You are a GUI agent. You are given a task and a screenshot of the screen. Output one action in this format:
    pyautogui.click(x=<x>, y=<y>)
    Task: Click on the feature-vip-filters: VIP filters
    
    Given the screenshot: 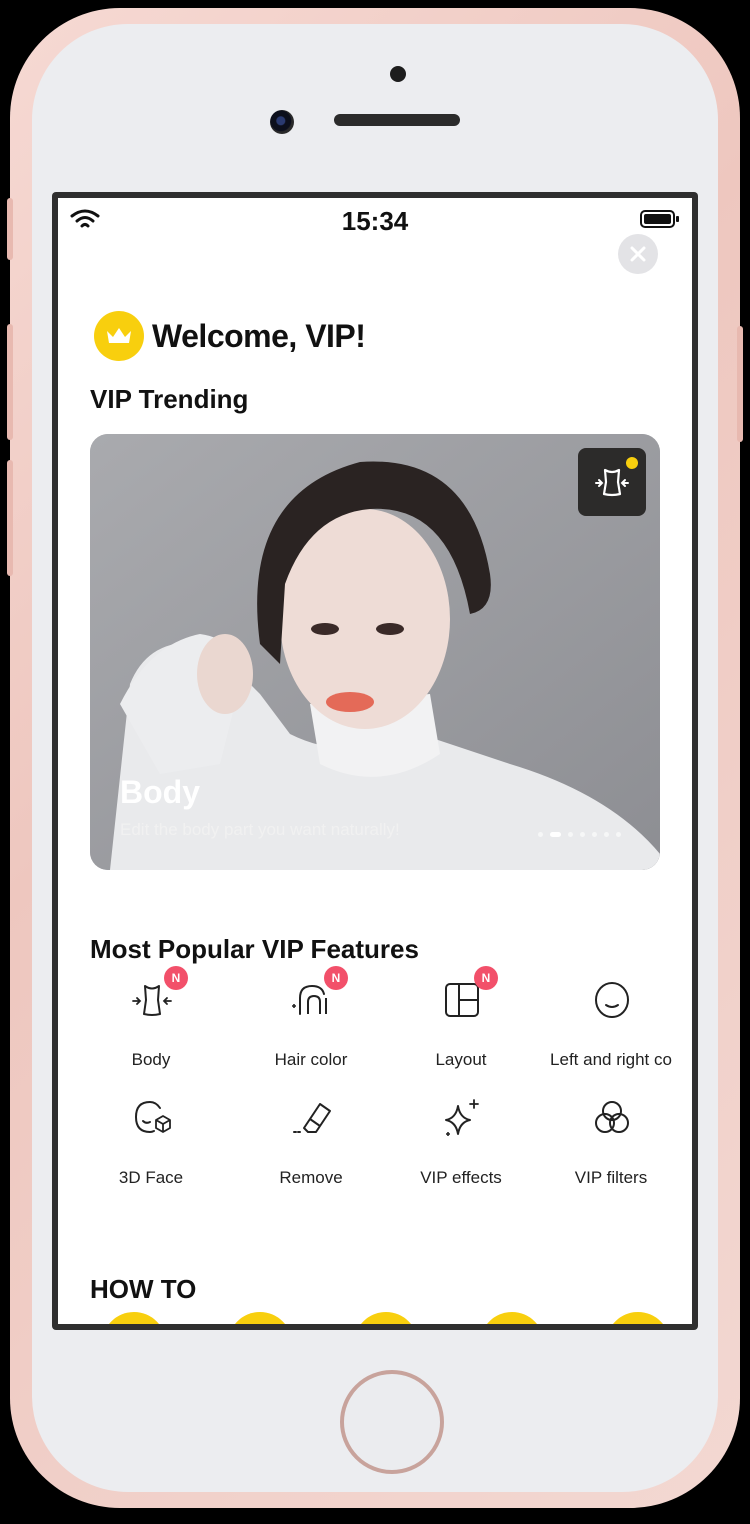 What is the action you would take?
    pyautogui.click(x=611, y=1151)
    